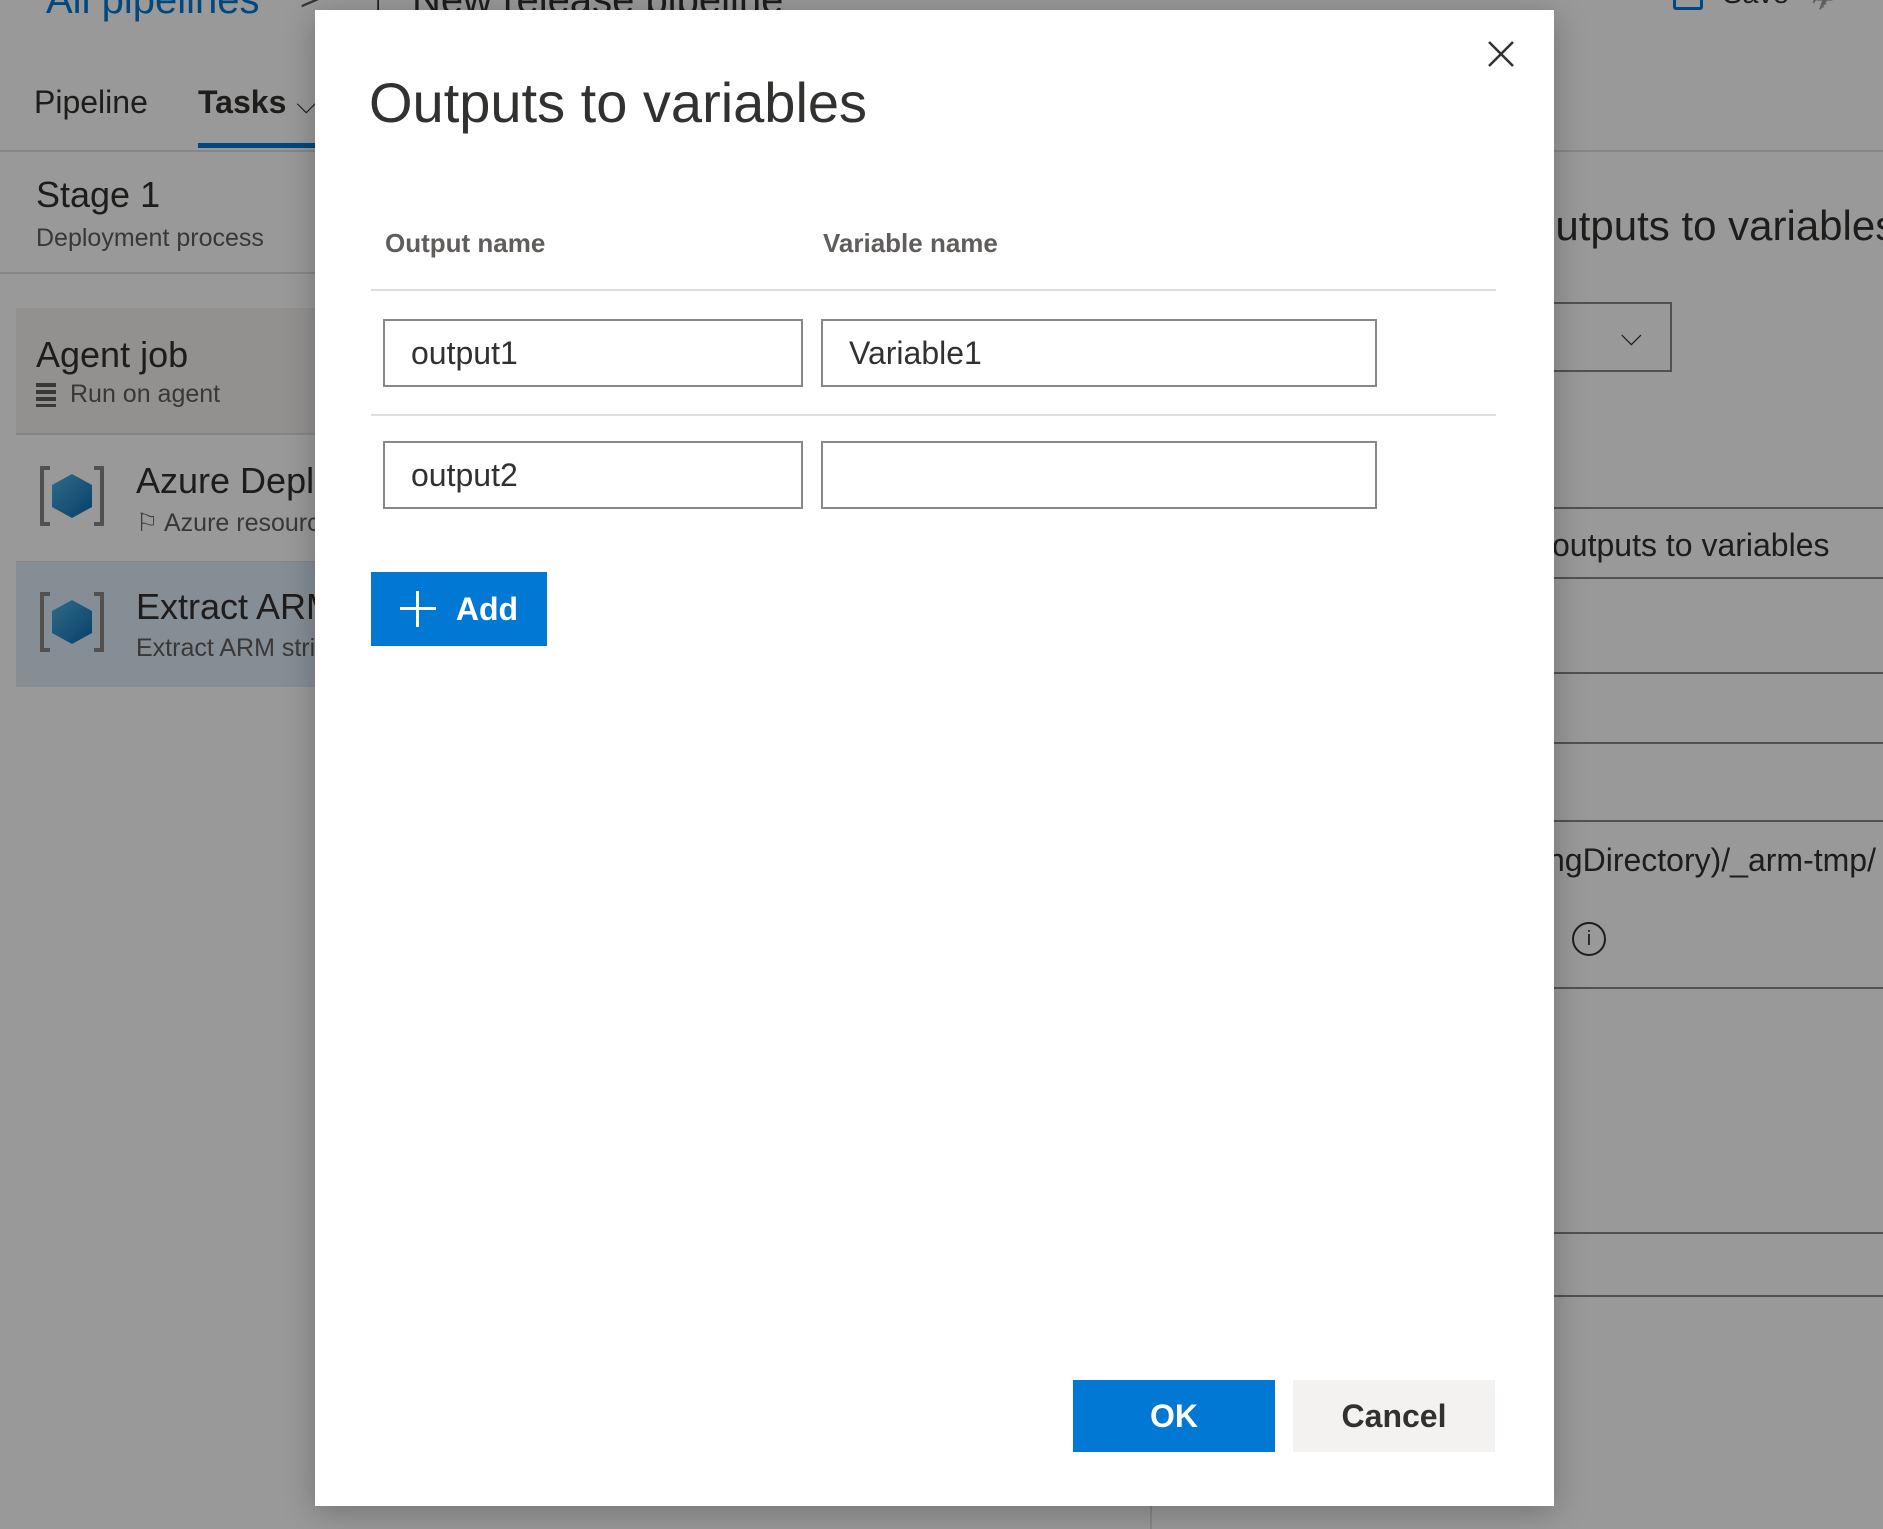 This screenshot has height=1529, width=1883. Describe the element at coordinates (910, 243) in the screenshot. I see `column-header-variable-name: Variable name` at that location.